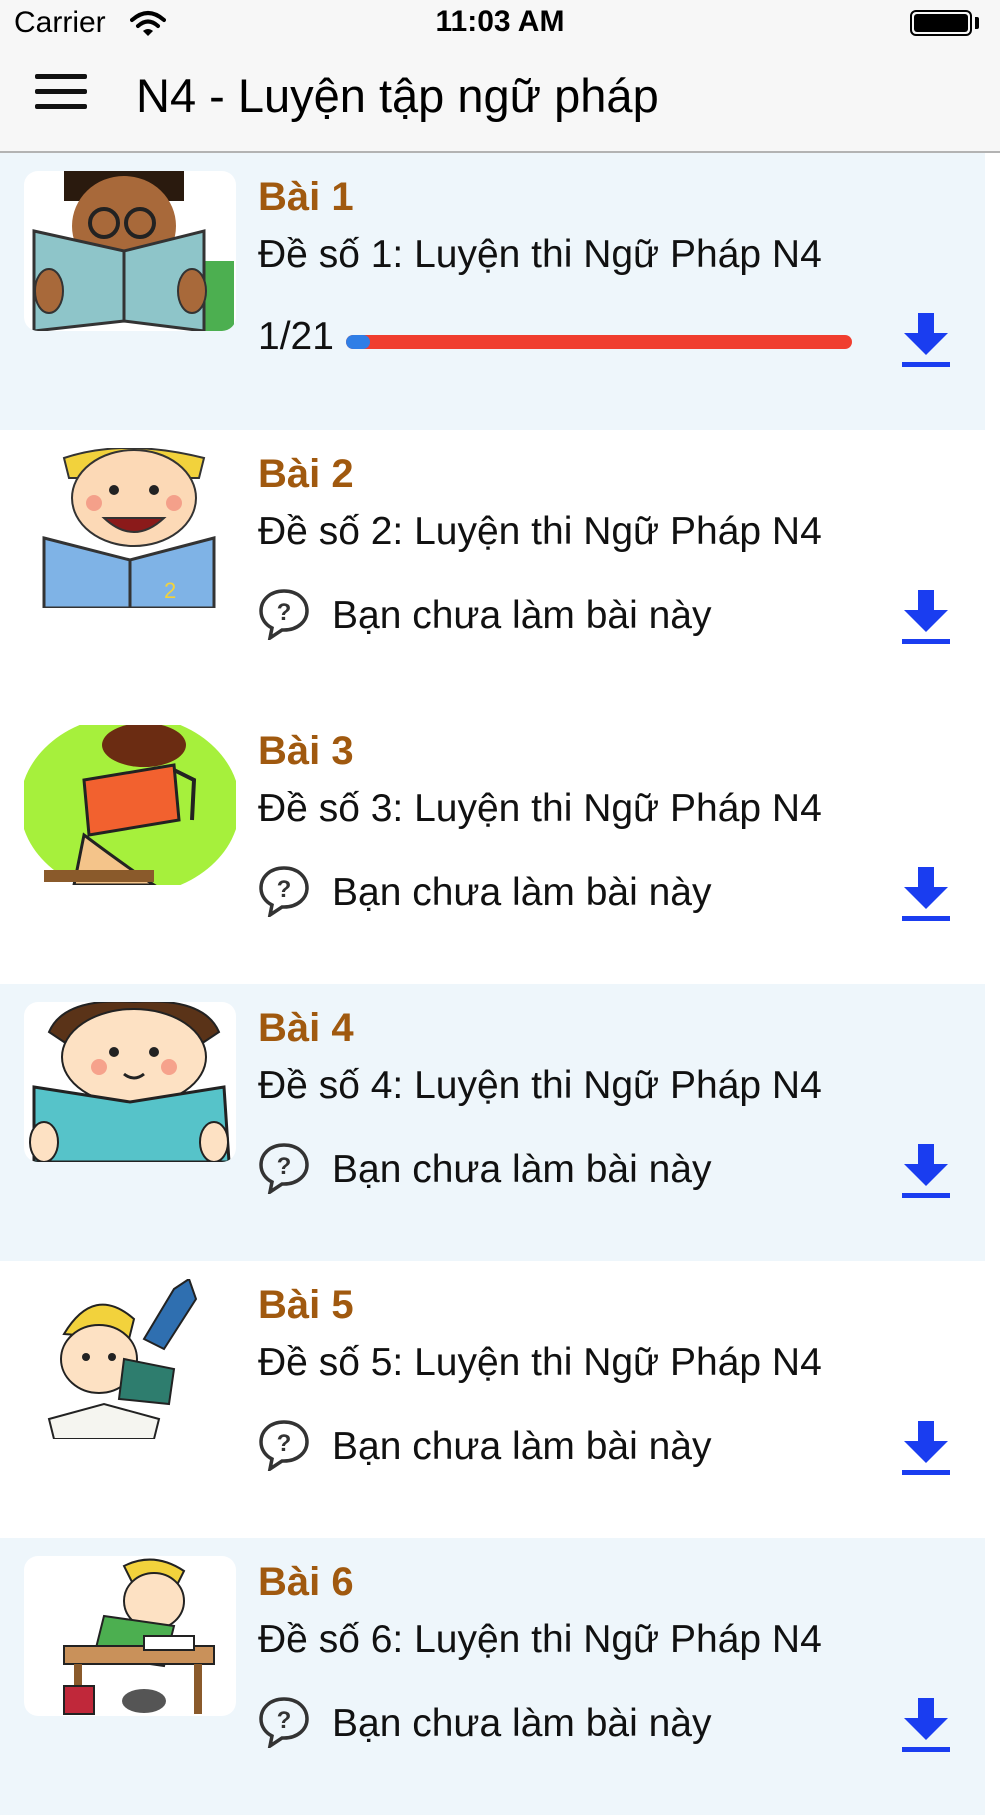 This screenshot has width=1000, height=1815. What do you see at coordinates (977, 23) in the screenshot?
I see `battery-tip` at bounding box center [977, 23].